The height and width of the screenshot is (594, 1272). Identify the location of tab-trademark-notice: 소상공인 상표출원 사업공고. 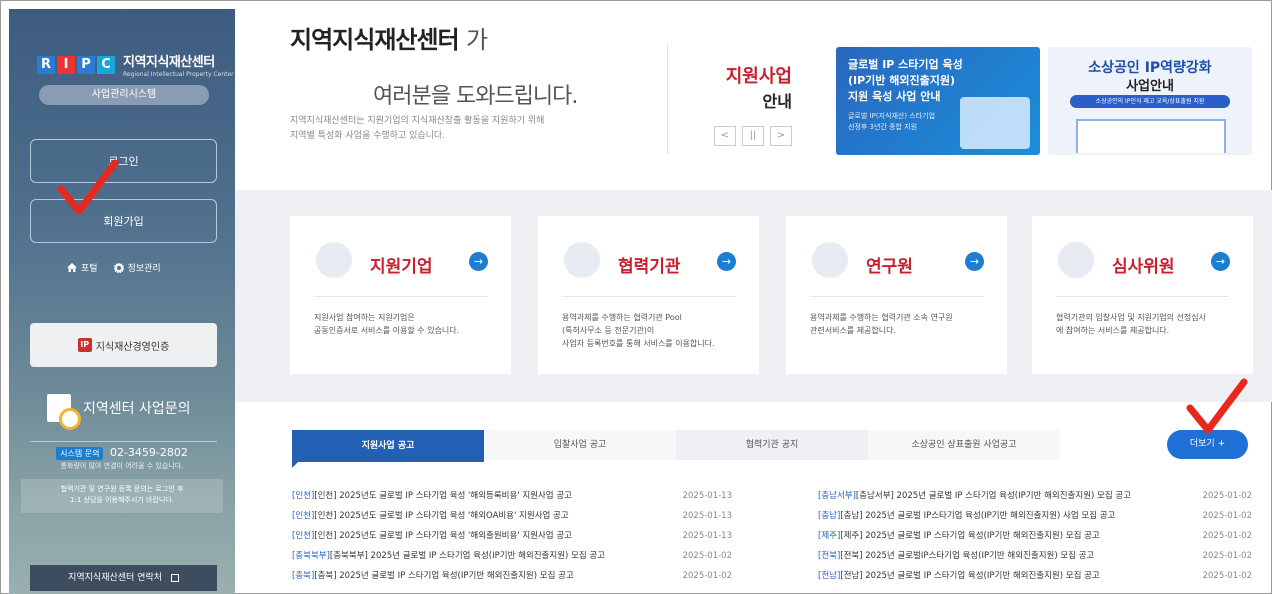
(964, 445).